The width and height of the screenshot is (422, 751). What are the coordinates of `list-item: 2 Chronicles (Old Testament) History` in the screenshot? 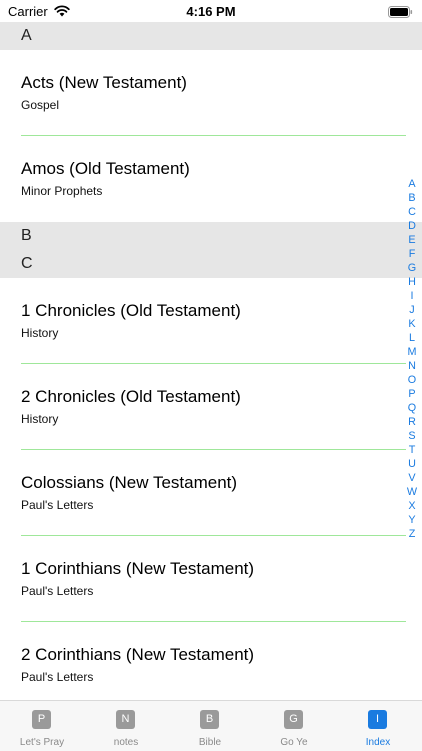 It's located at (211, 407).